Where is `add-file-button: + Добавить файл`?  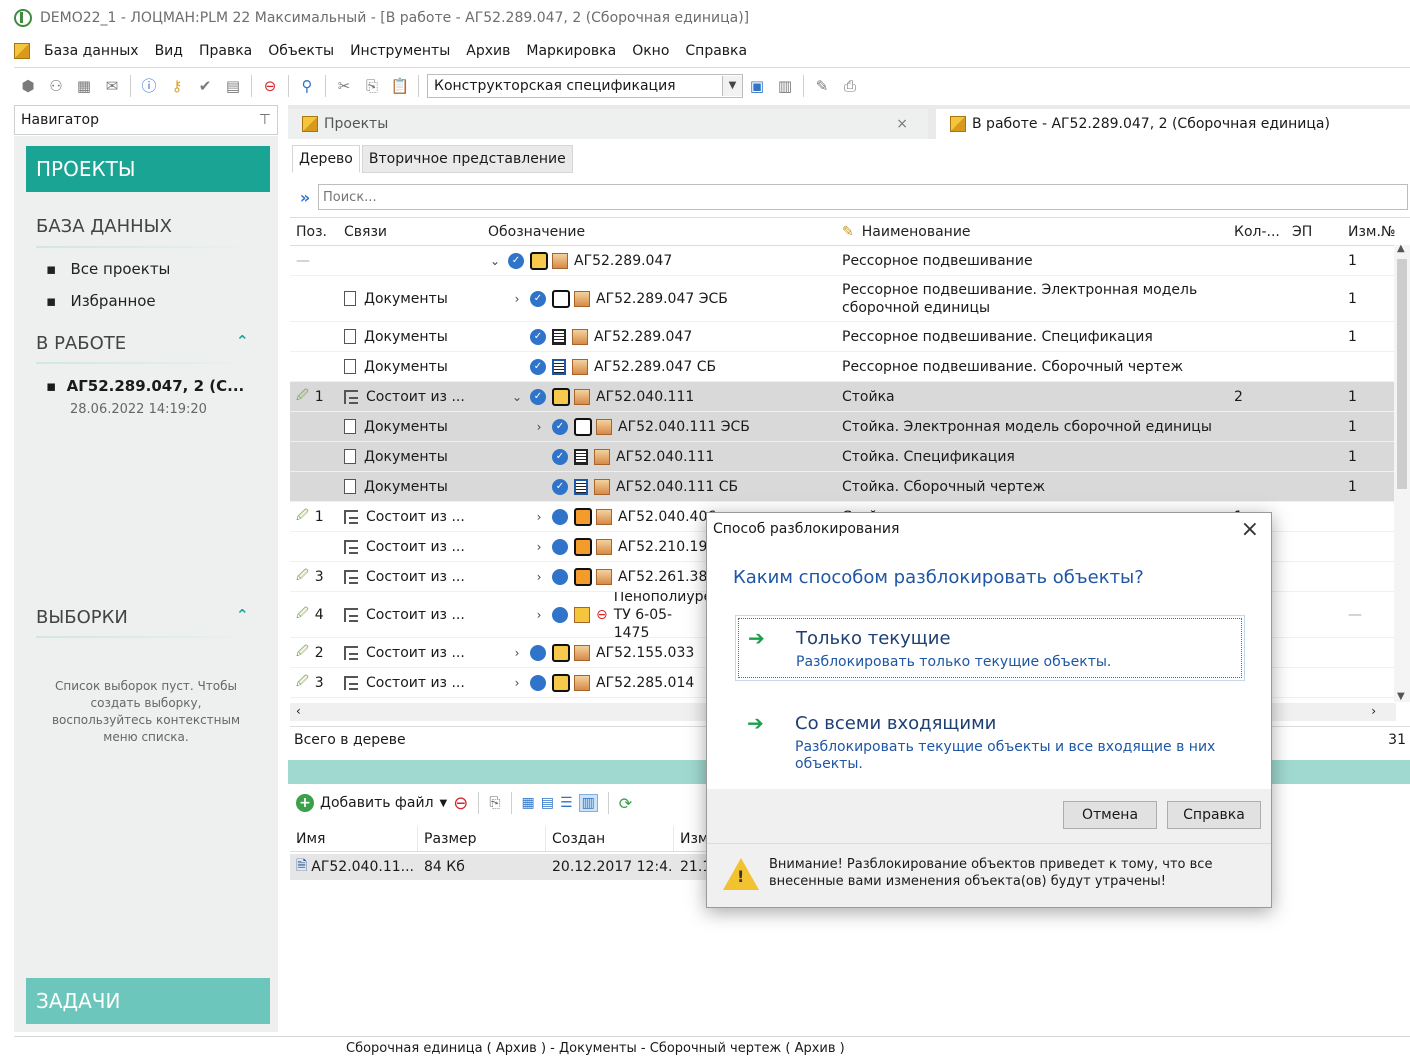
add-file-button: + Добавить файл is located at coordinates (365, 803).